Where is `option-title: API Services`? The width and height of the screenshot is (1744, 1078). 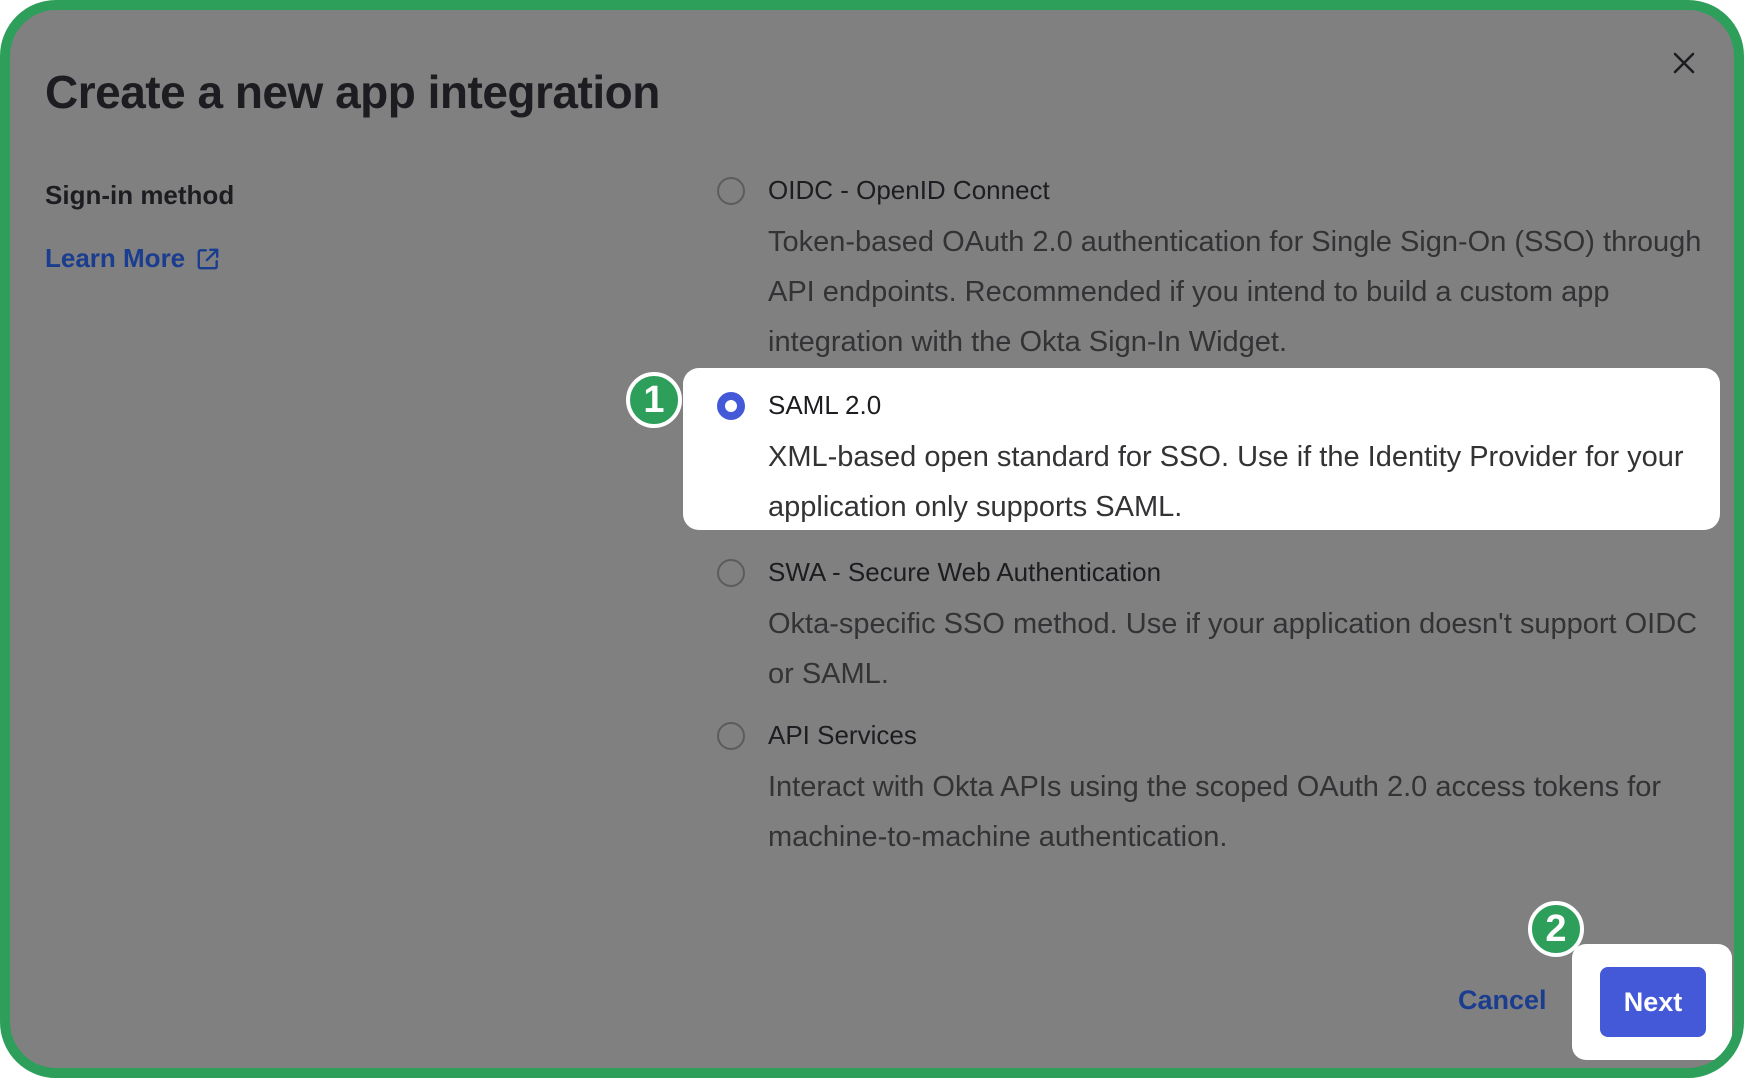 option-title: API Services is located at coordinates (842, 735).